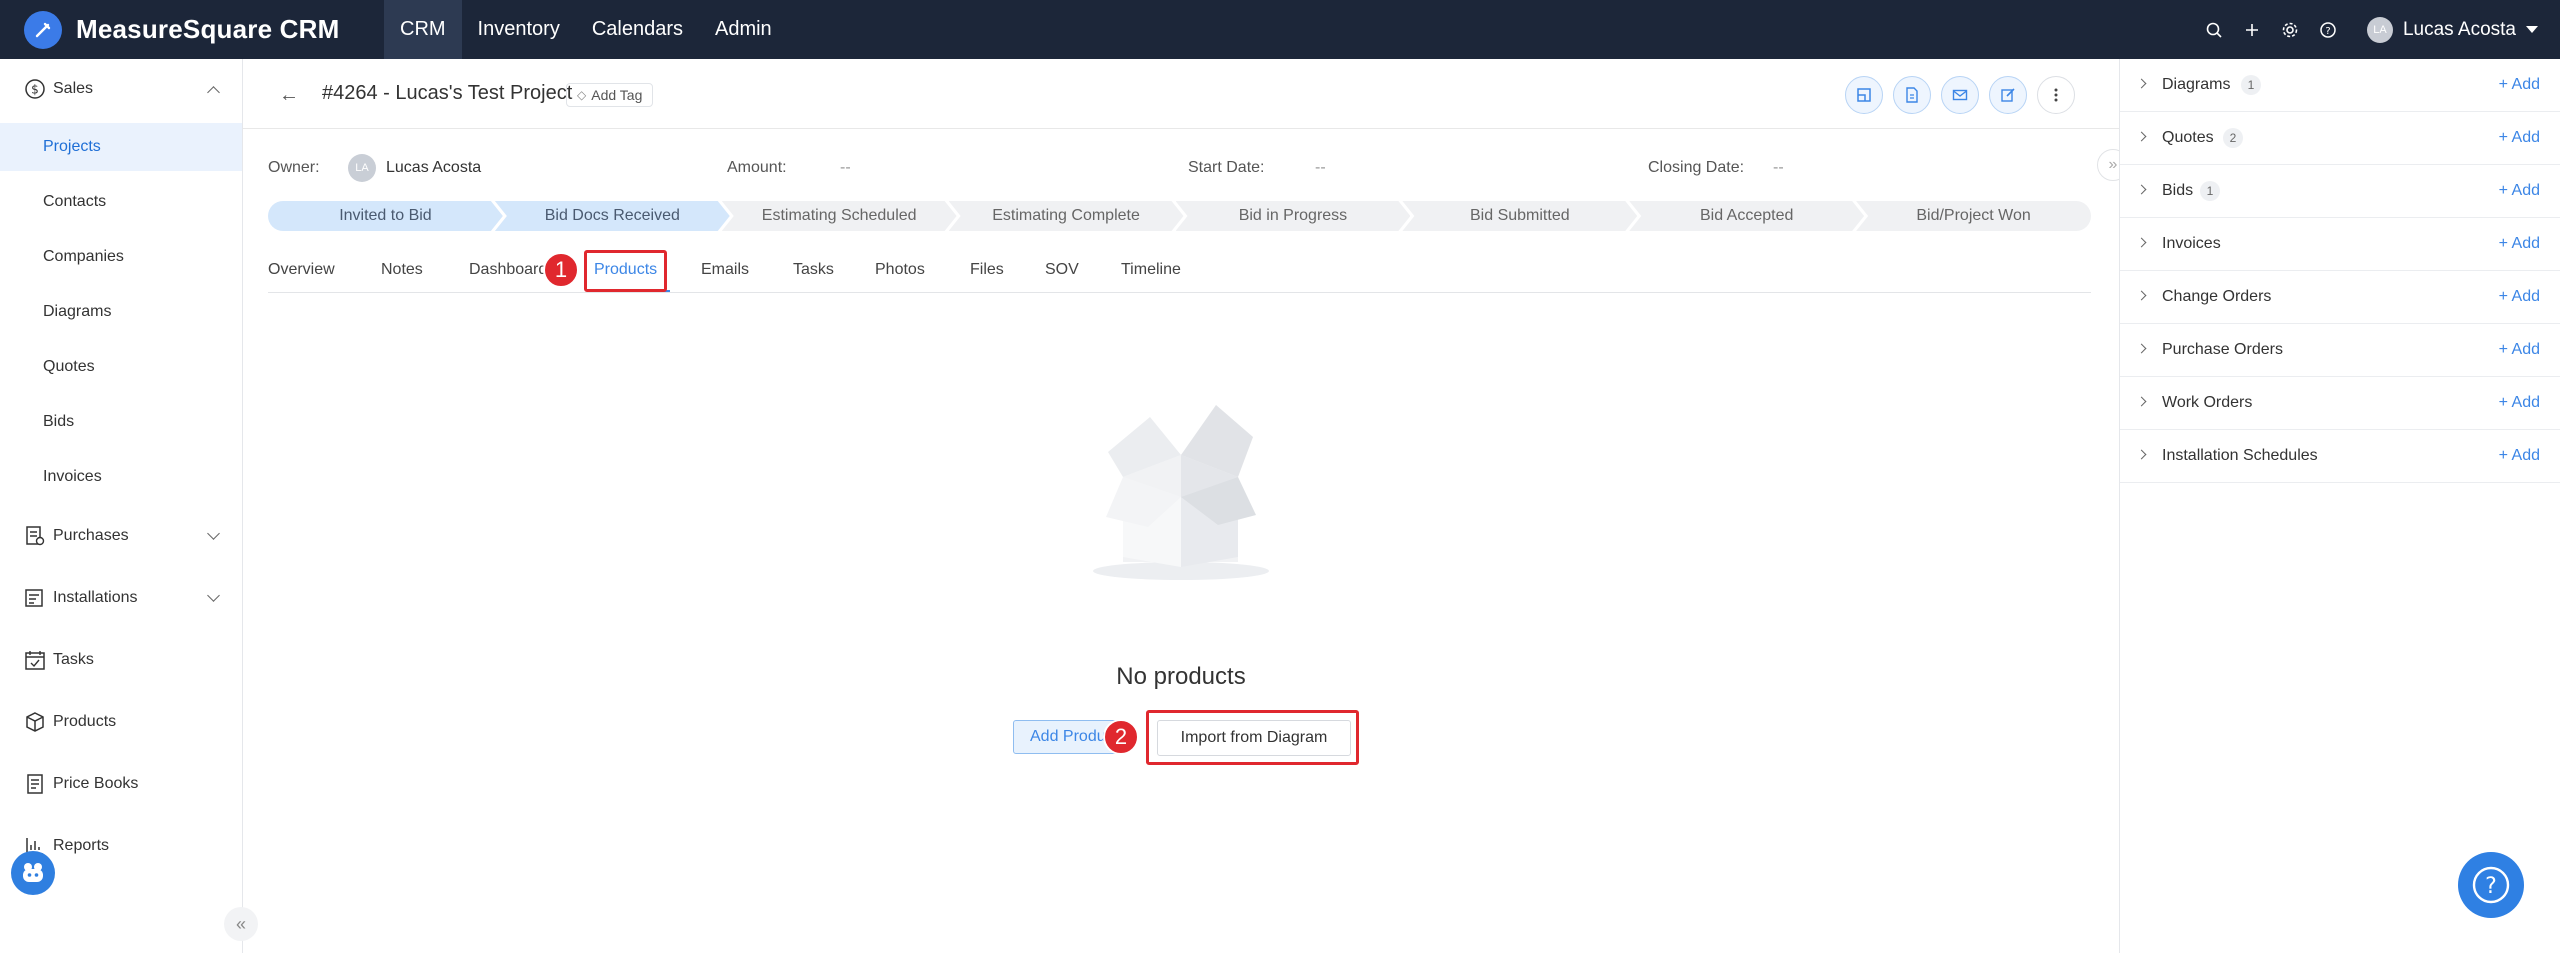  What do you see at coordinates (91, 535) in the screenshot?
I see `sidebar-item-label: Purchases` at bounding box center [91, 535].